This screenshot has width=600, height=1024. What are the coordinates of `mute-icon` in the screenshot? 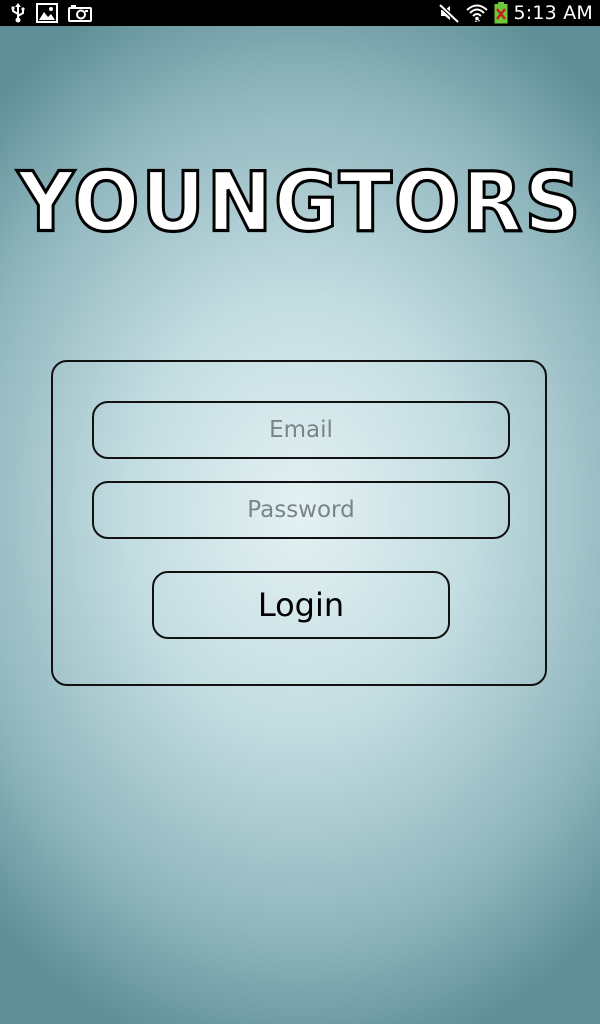 It's located at (448, 13).